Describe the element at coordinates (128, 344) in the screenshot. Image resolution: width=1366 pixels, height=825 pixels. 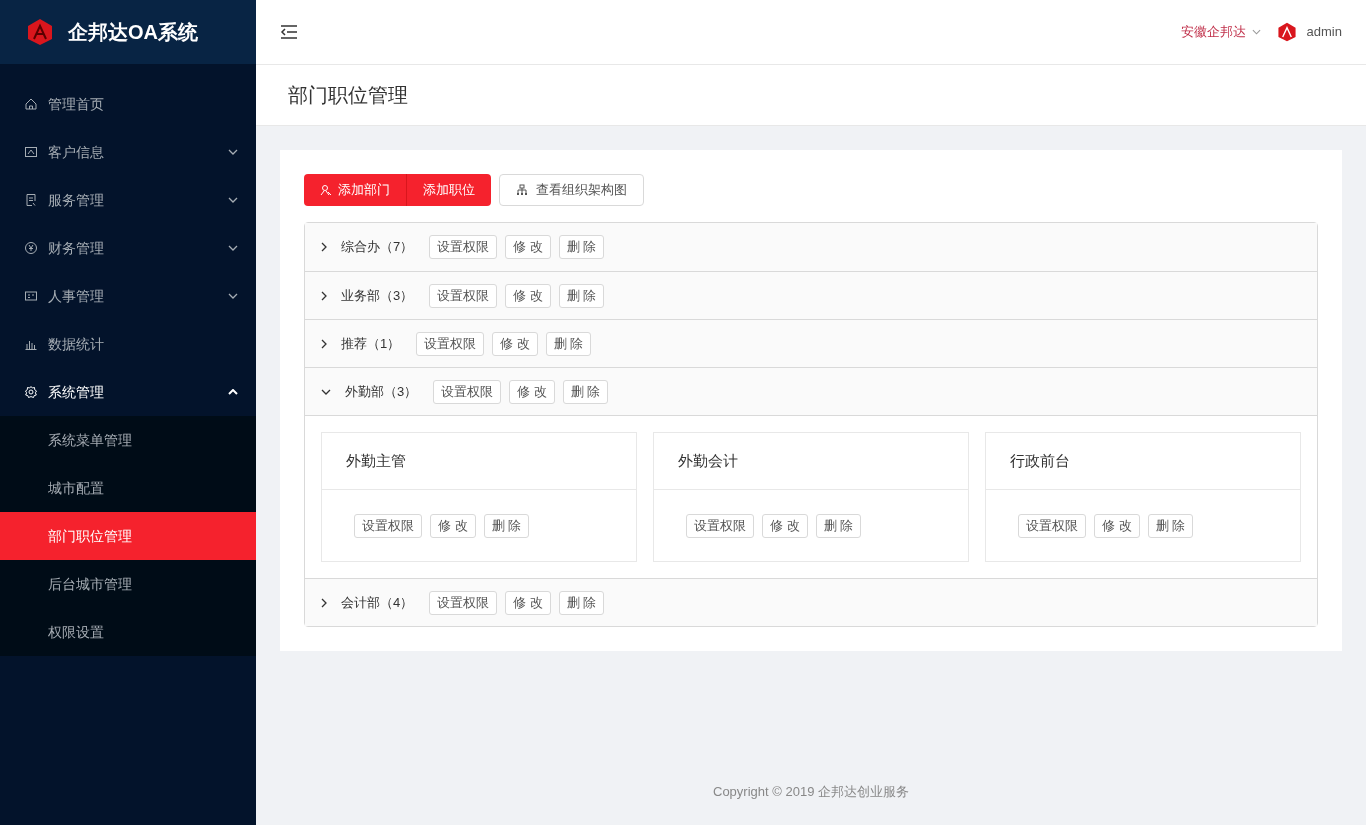
I see `sidebar-item: 数据统计` at that location.